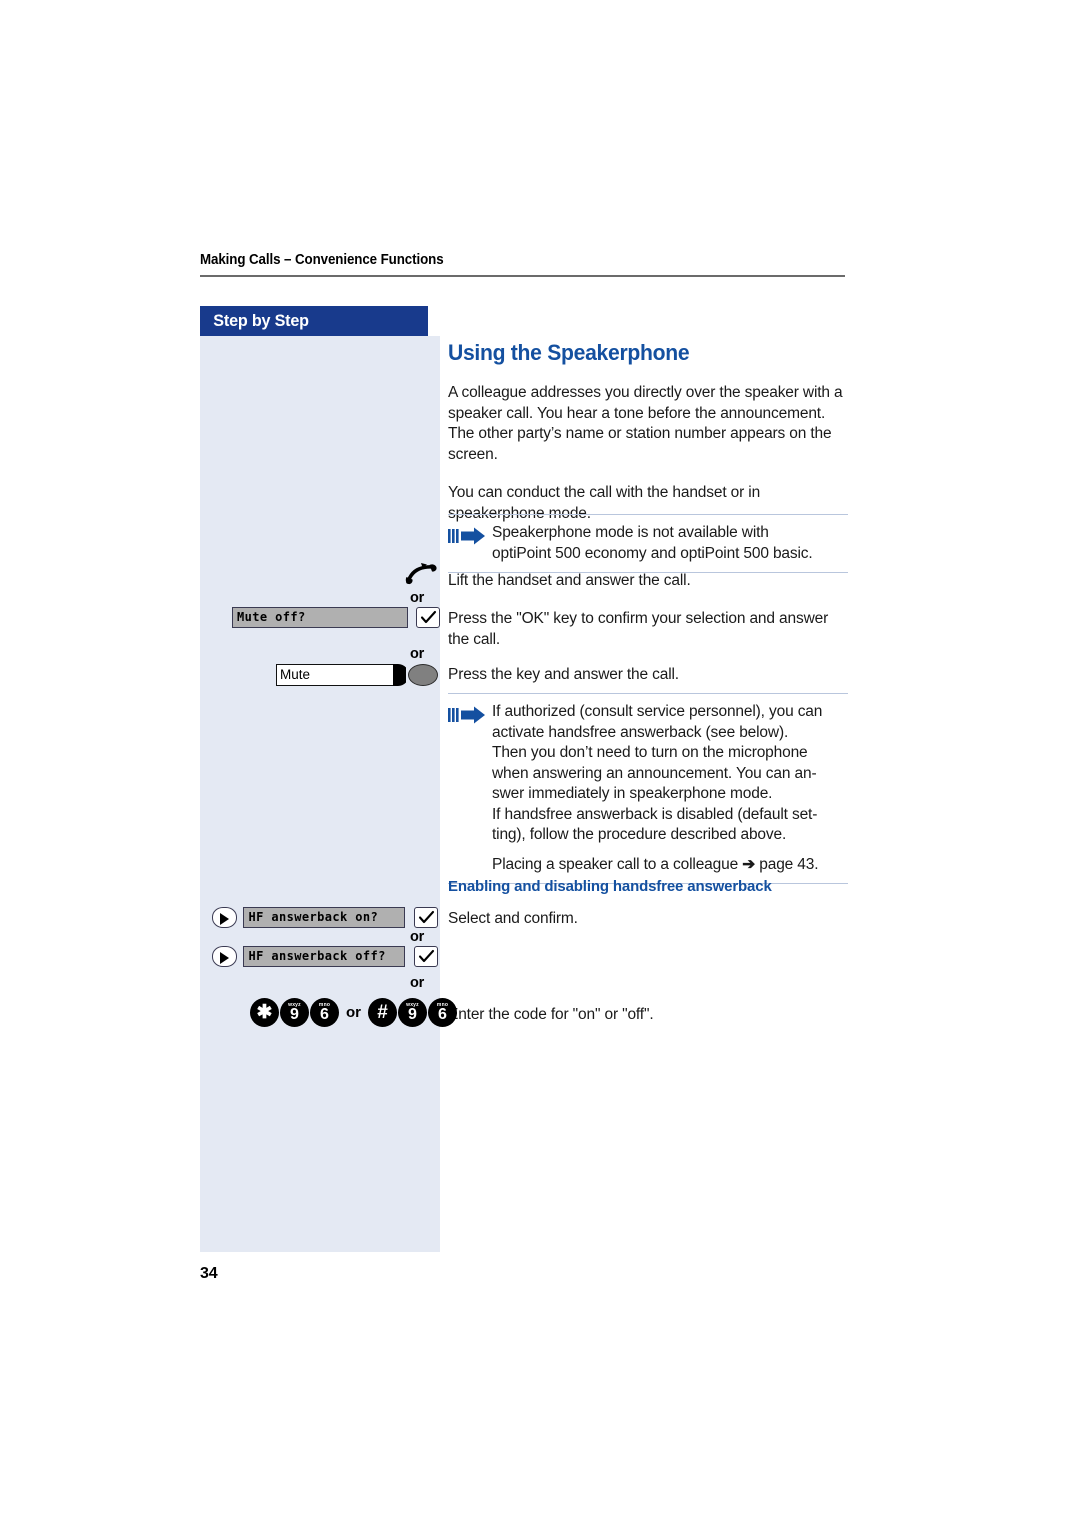 This screenshot has width=1080, height=1527. What do you see at coordinates (563, 674) in the screenshot?
I see `step-press-key-text: Press the key and answer the call.` at bounding box center [563, 674].